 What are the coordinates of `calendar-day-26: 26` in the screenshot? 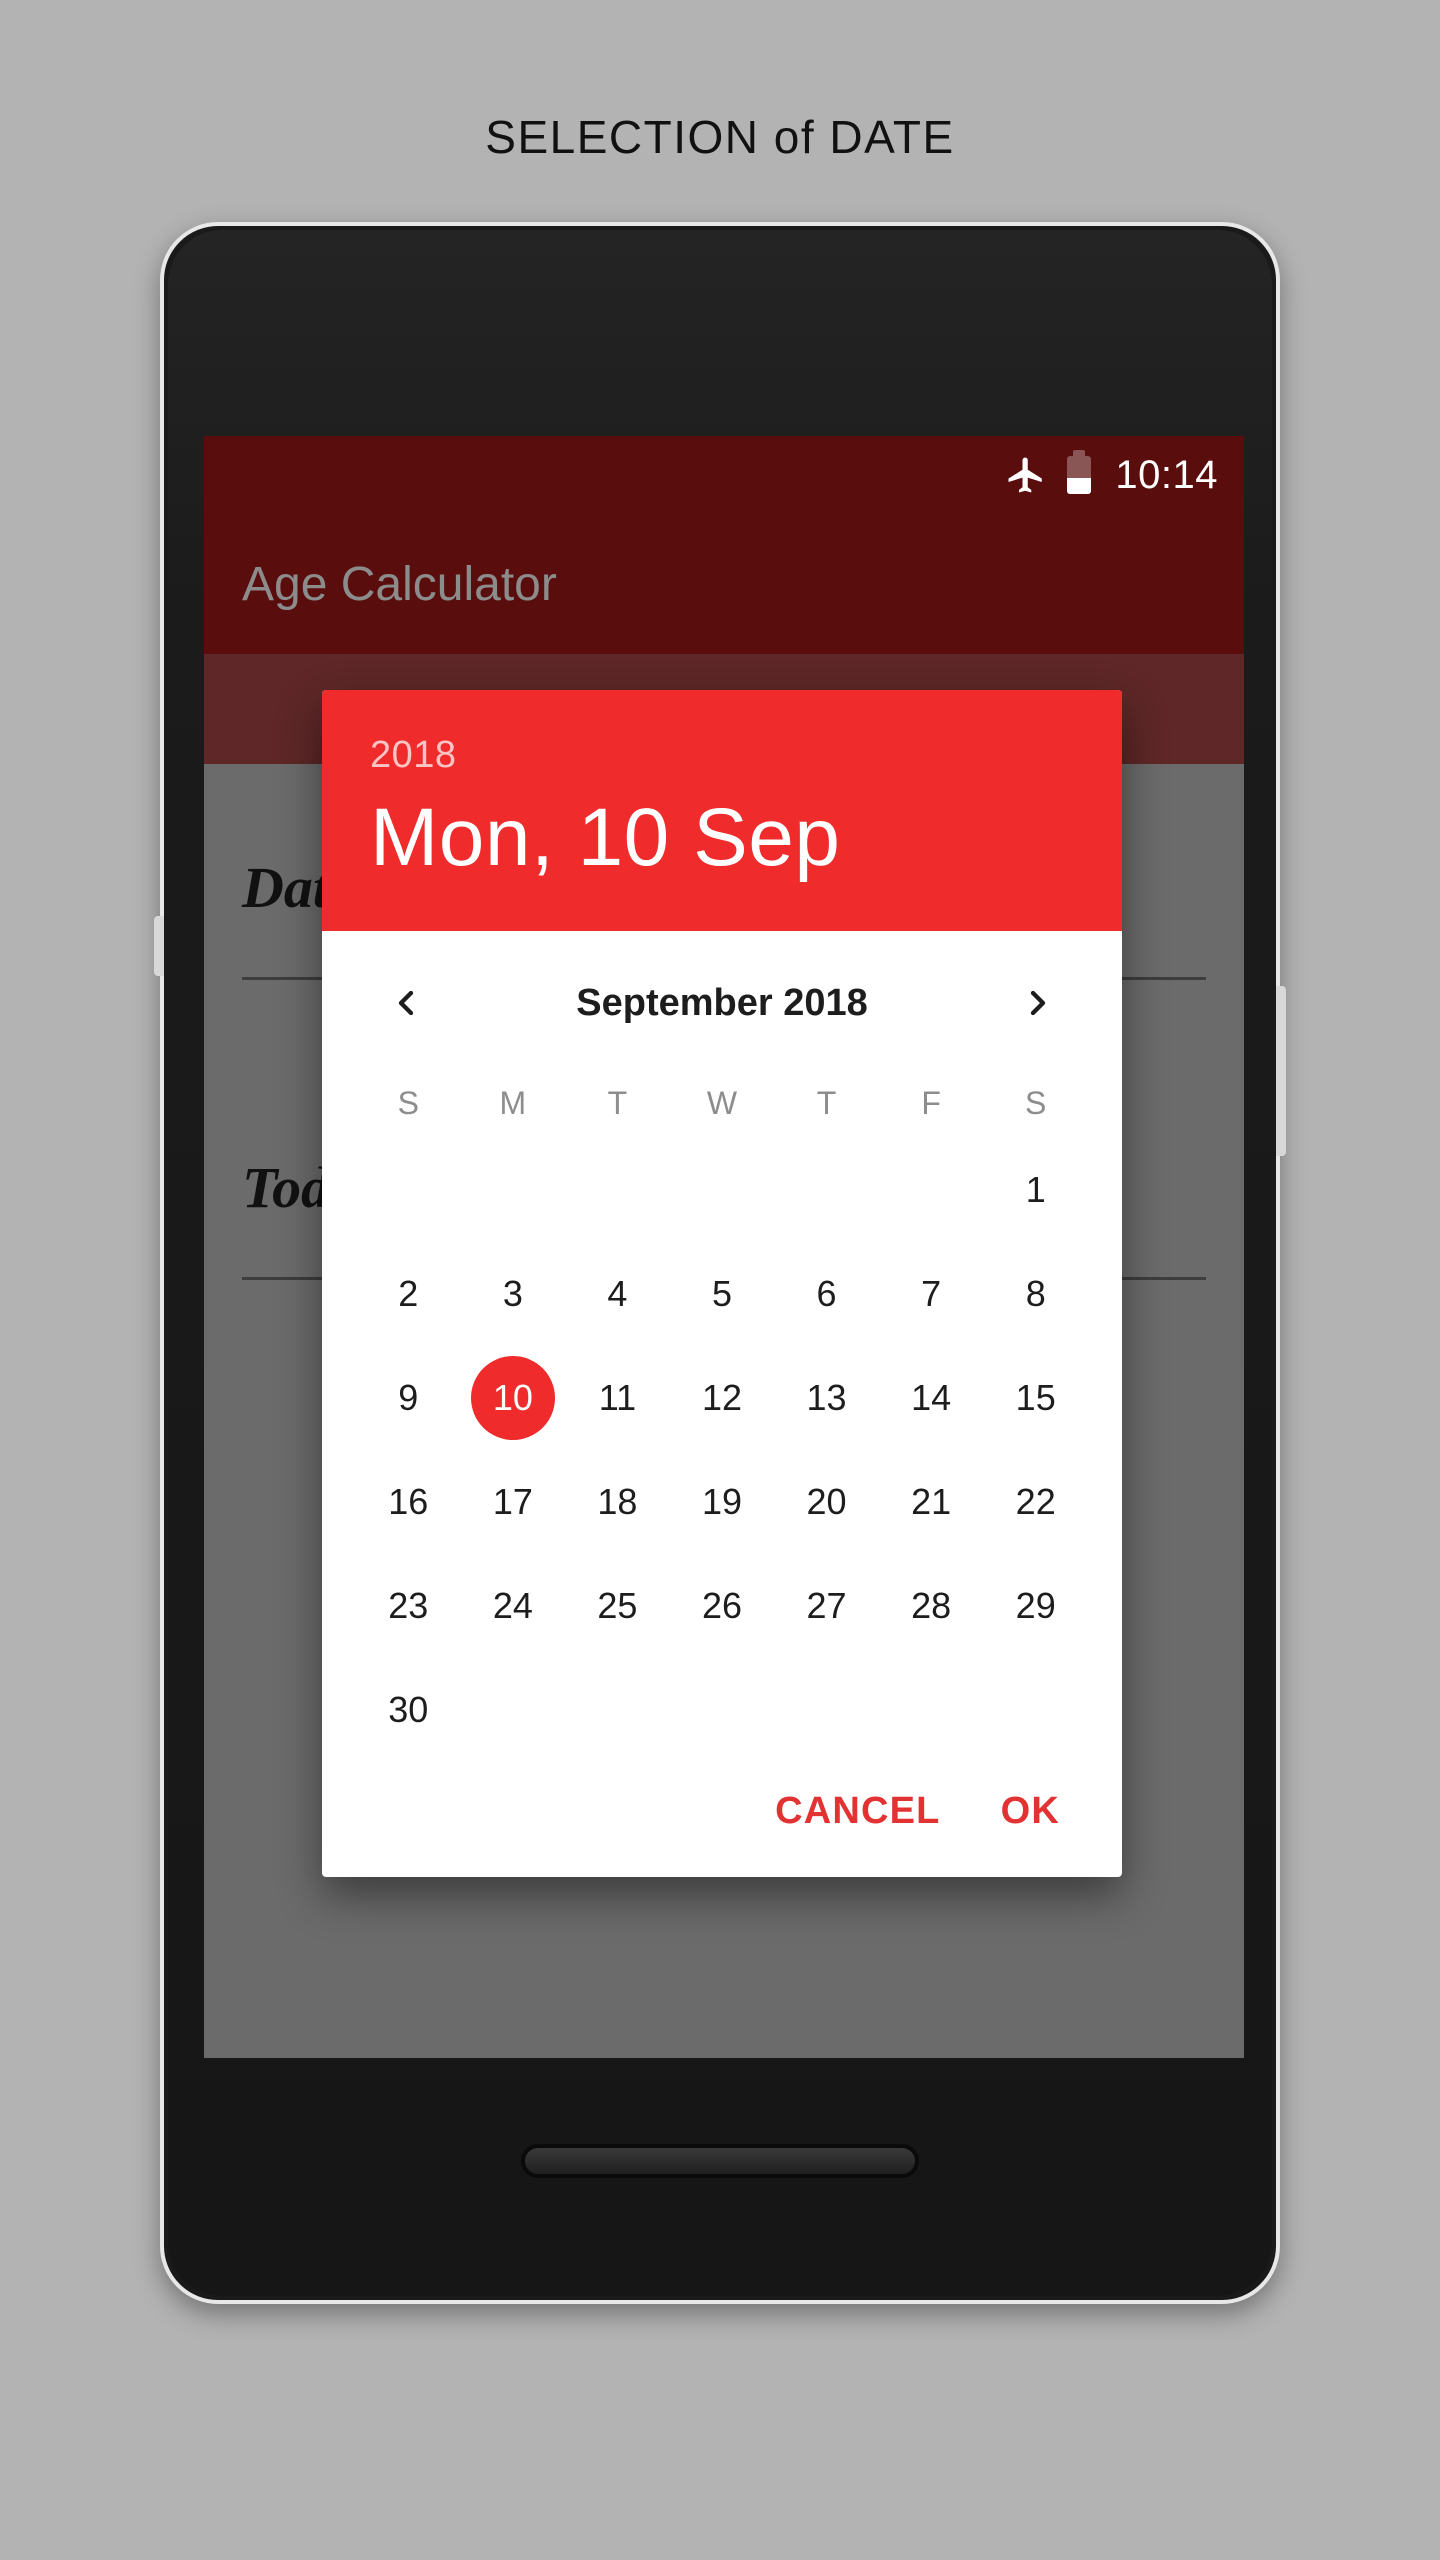 It's located at (722, 1606).